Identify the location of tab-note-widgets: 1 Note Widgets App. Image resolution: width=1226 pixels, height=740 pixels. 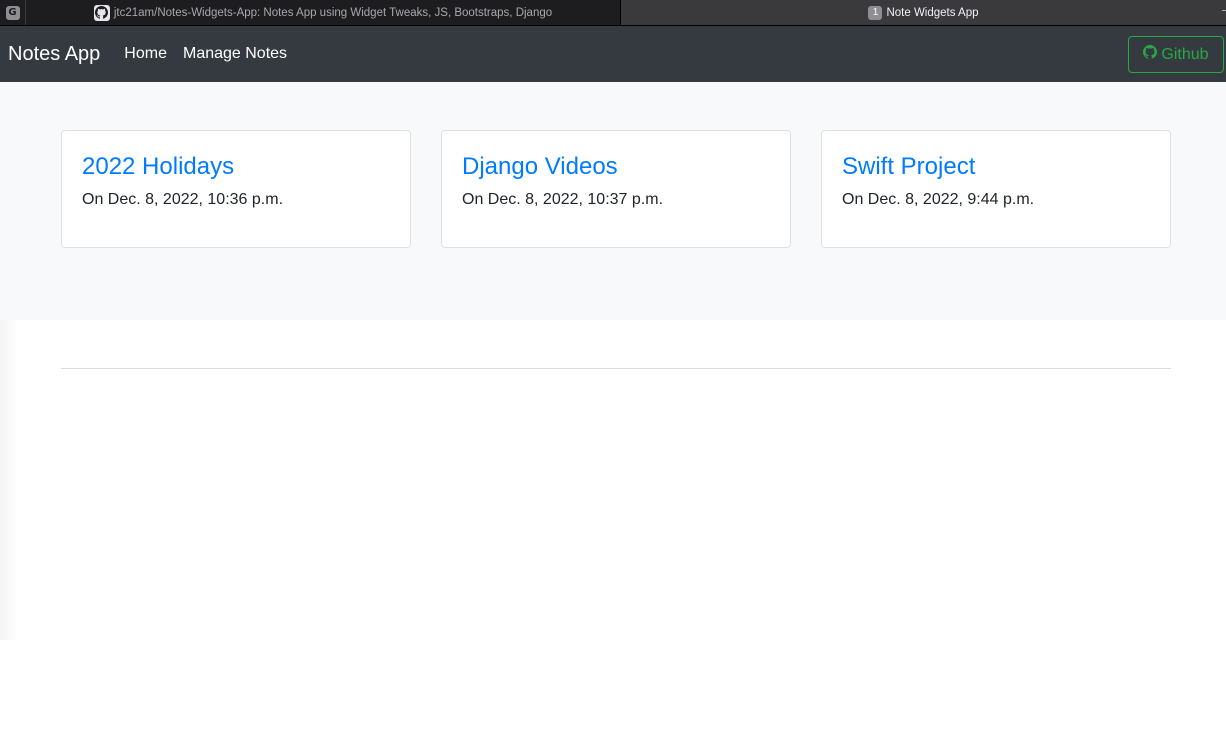
(923, 12).